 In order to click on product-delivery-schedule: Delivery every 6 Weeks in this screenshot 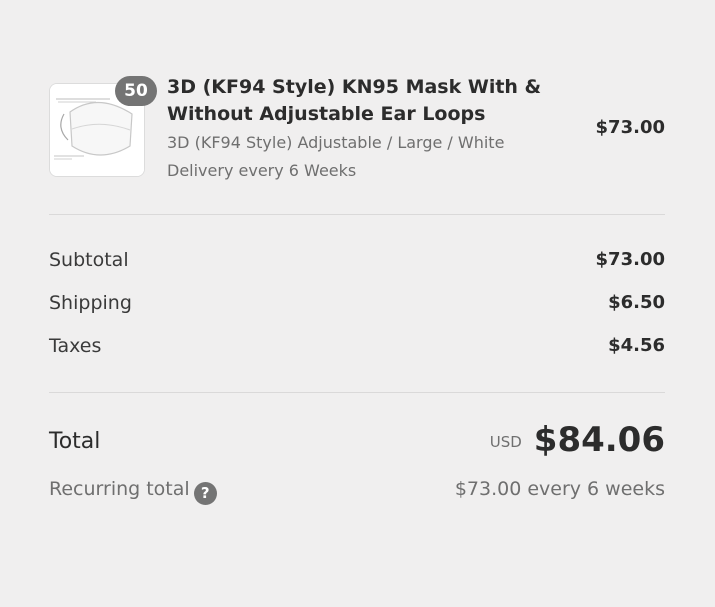, I will do `click(262, 170)`.